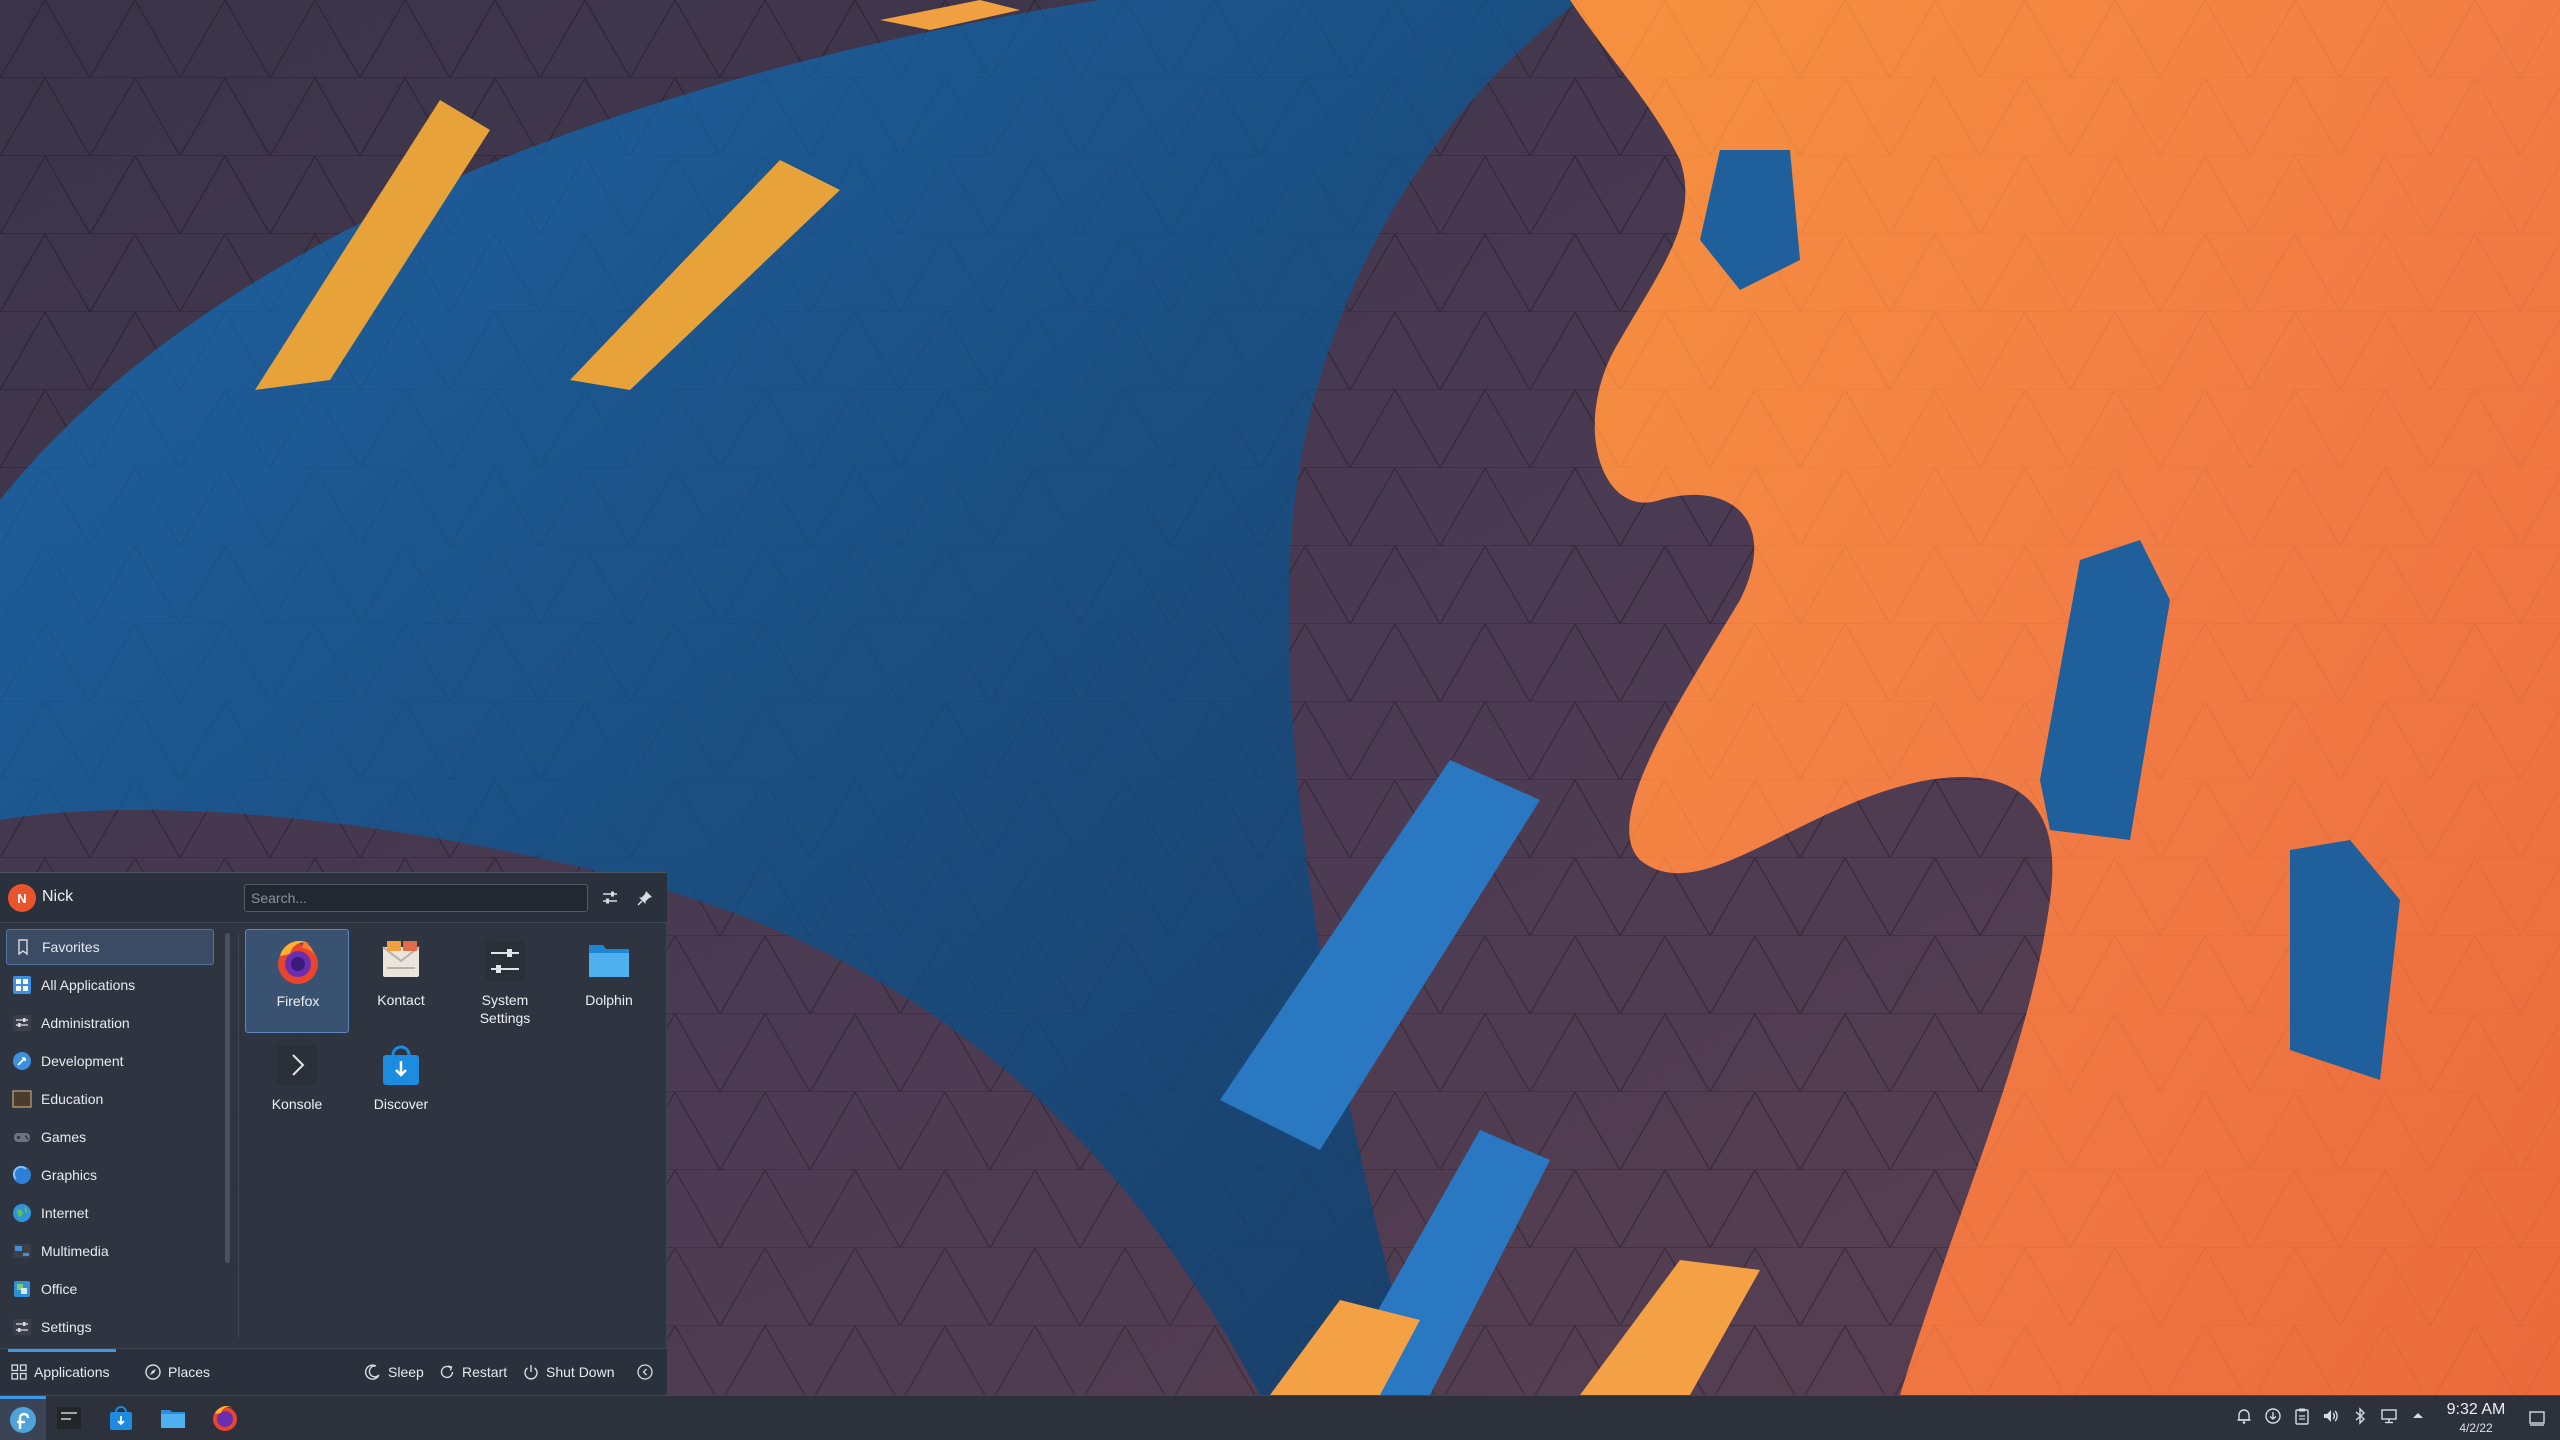 The width and height of the screenshot is (2560, 1440). Describe the element at coordinates (110, 1175) in the screenshot. I see `category-item-graphics: Graphics` at that location.